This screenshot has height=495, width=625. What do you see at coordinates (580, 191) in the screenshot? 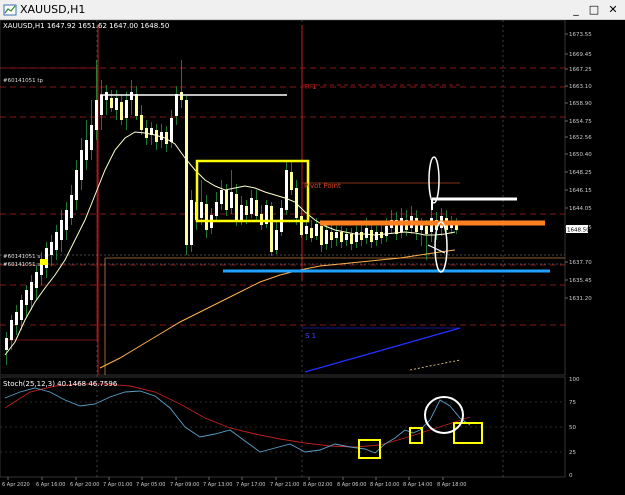
I see `price-label: 1646.15` at bounding box center [580, 191].